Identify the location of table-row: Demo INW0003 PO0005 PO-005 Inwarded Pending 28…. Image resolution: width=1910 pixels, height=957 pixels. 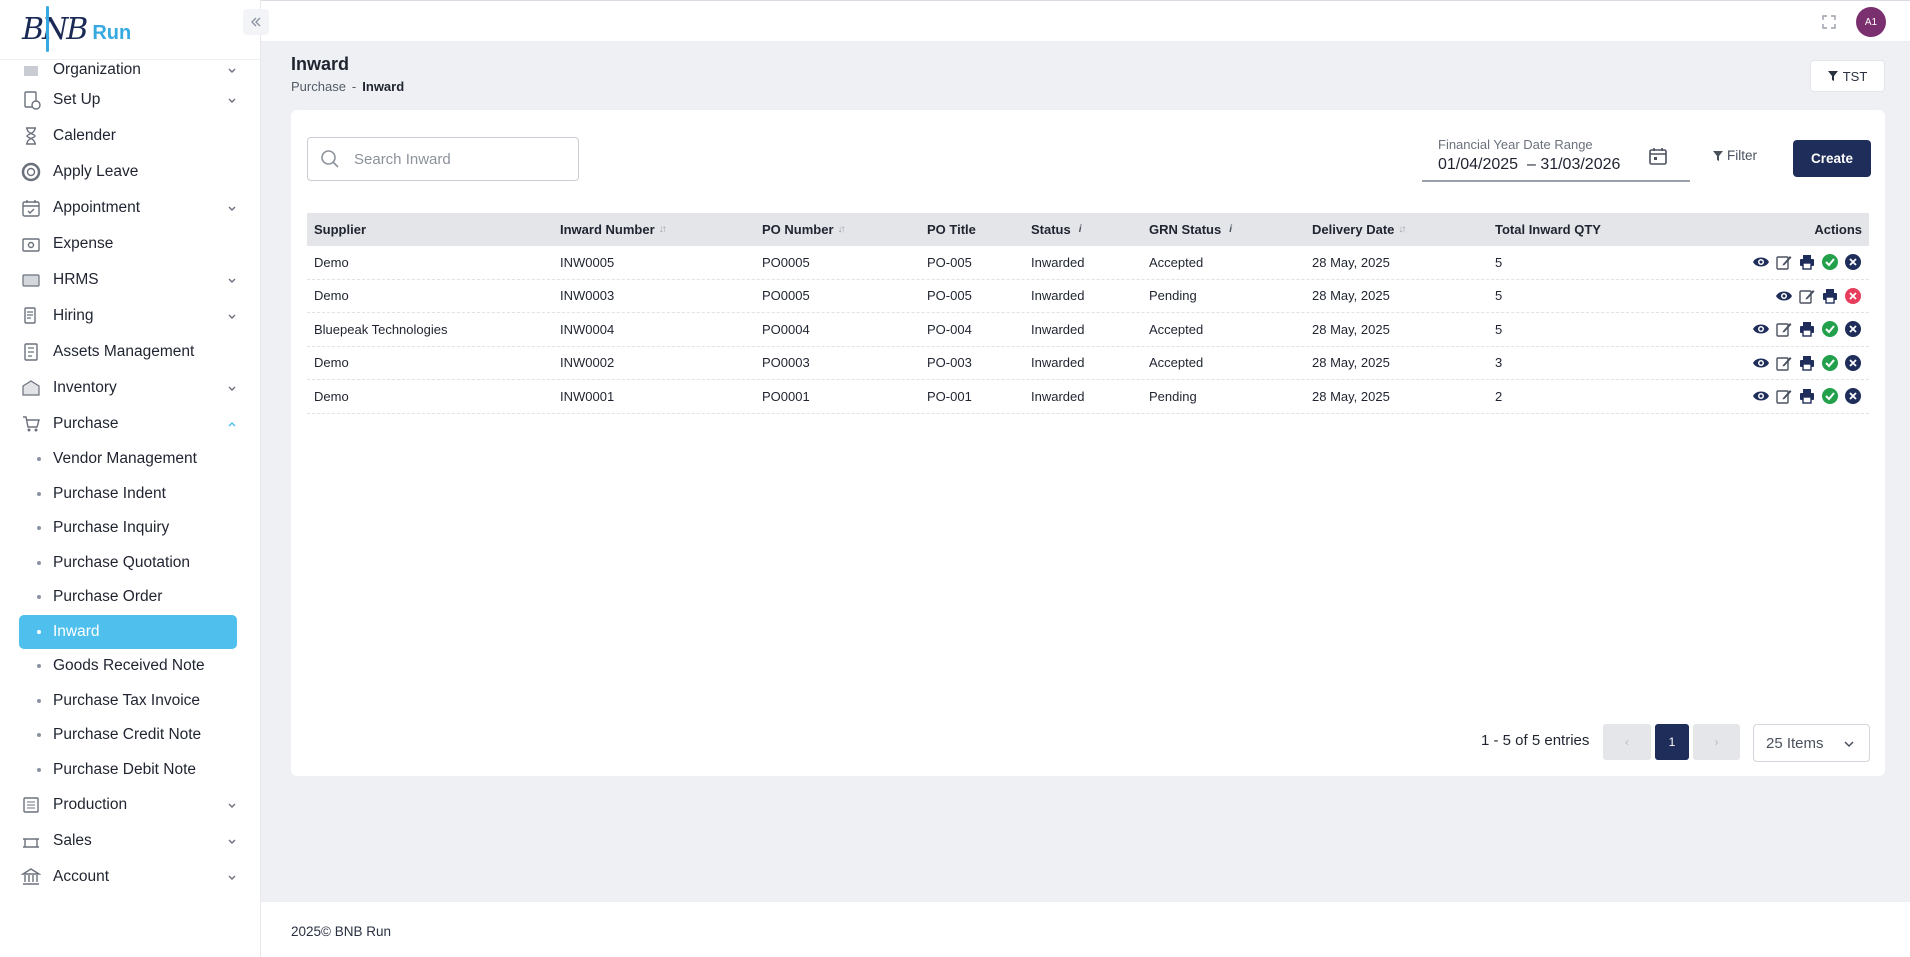
(1088, 296).